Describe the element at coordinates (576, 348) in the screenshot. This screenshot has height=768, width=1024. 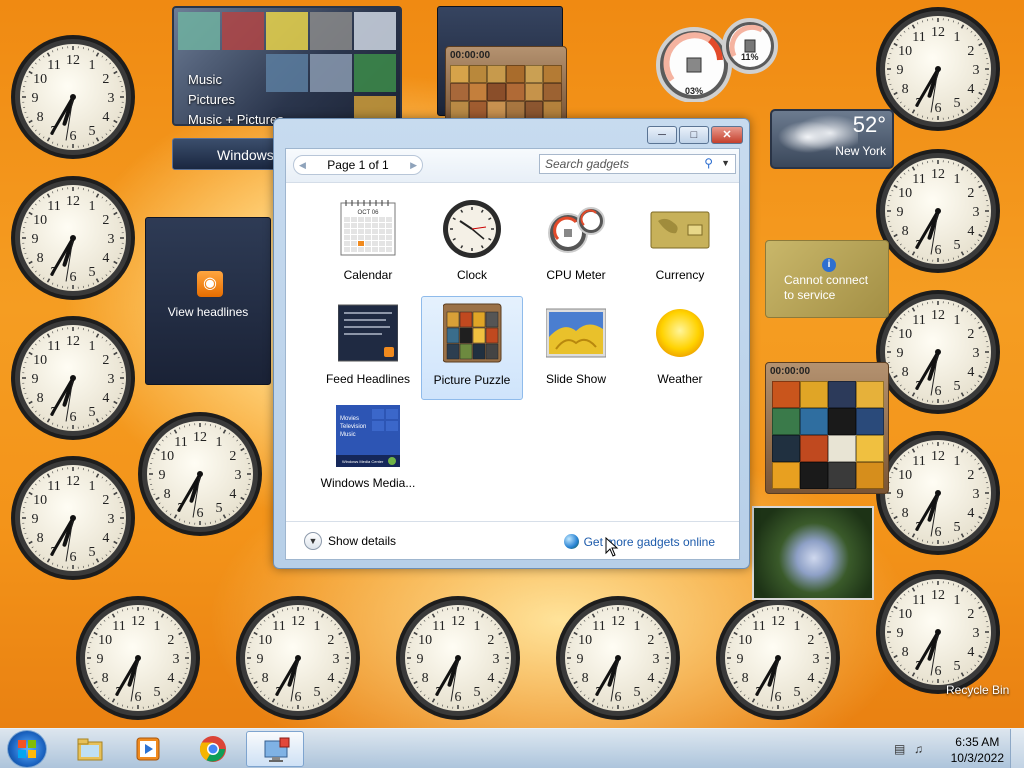
I see `gadget-item-slide-show: Slide Show` at that location.